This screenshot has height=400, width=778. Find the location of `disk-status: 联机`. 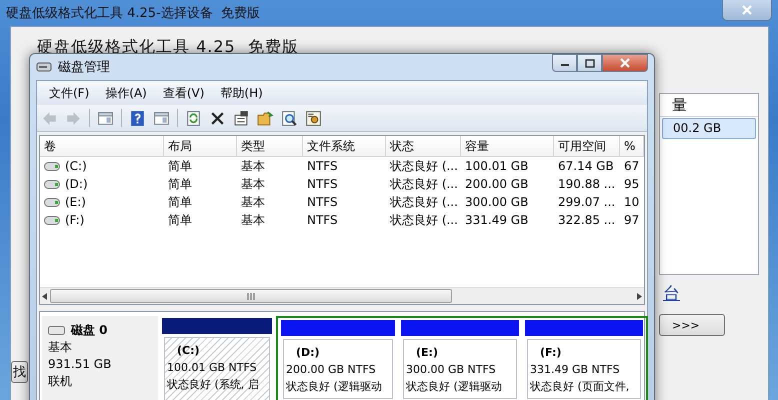

disk-status: 联机 is located at coordinates (60, 381).